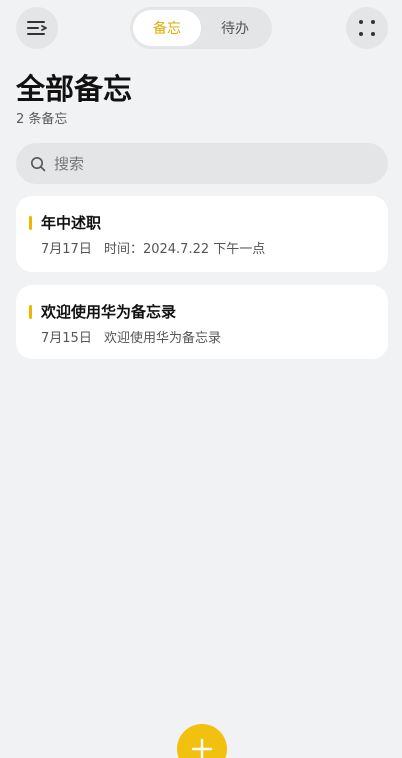  Describe the element at coordinates (202, 322) in the screenshot. I see `note-card: 欢迎使用华为备忘录 7月15日 欢迎使用华为备忘录` at that location.